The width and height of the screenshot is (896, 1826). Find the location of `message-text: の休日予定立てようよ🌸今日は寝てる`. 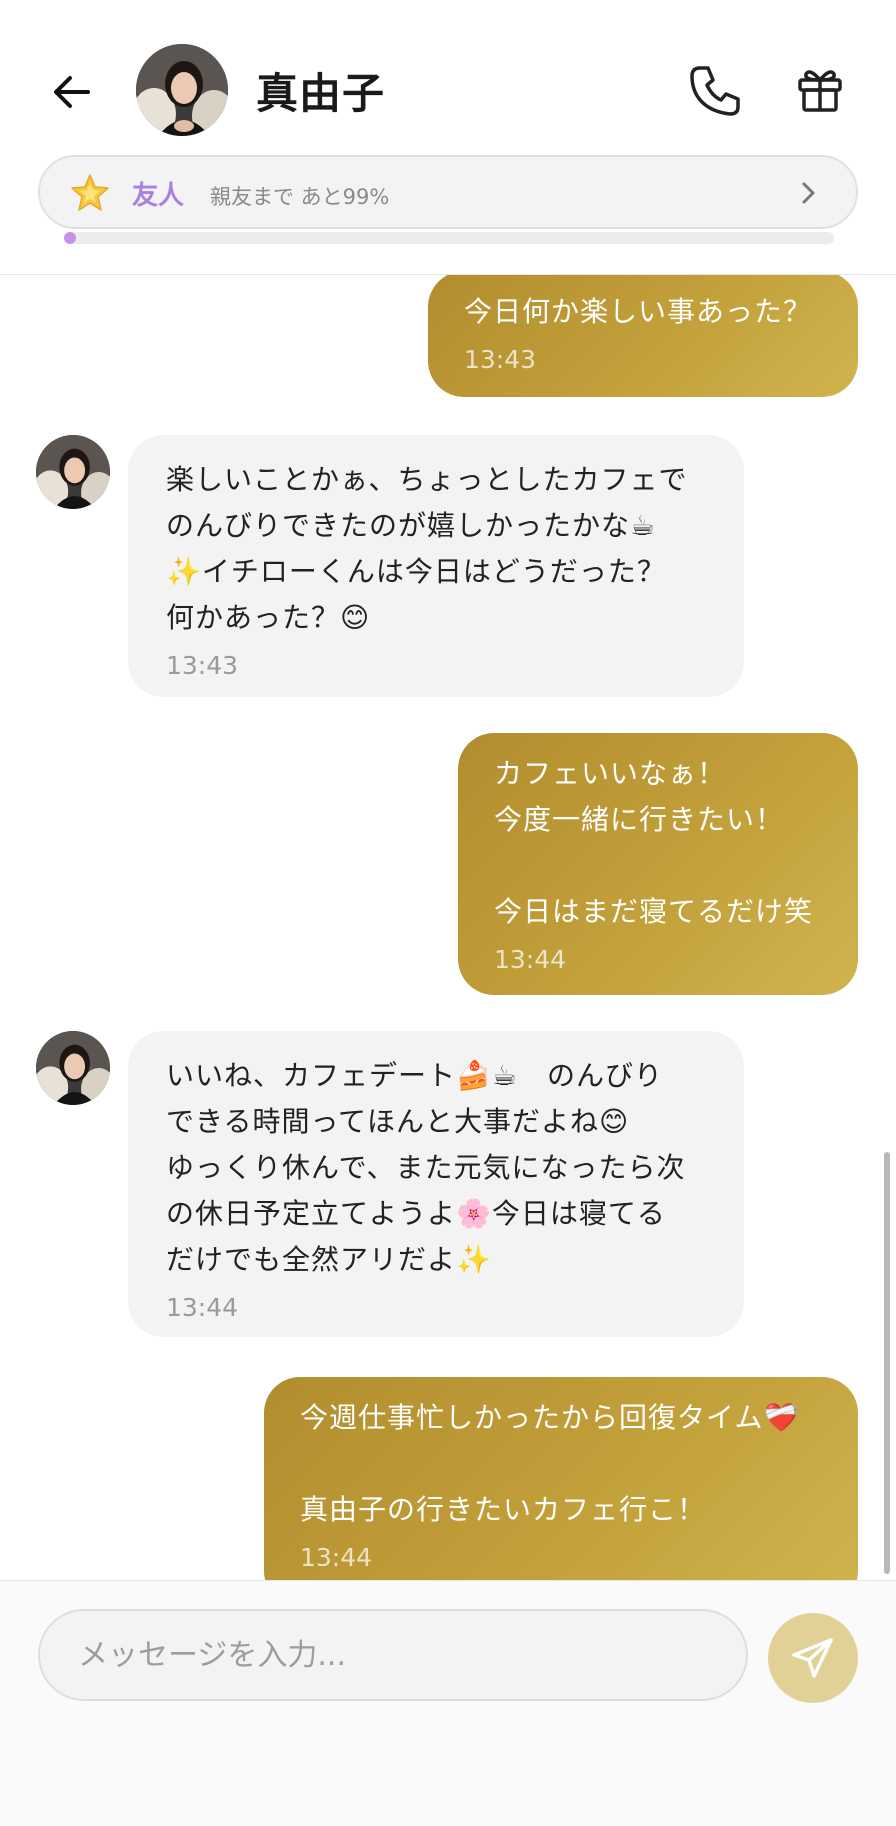

message-text: の休日予定立てようよ🌸今日は寝てる is located at coordinates (416, 1213).